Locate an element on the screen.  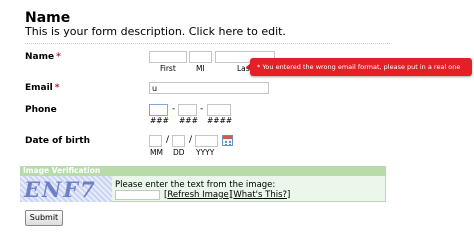
captcha-input is located at coordinates (137, 195).